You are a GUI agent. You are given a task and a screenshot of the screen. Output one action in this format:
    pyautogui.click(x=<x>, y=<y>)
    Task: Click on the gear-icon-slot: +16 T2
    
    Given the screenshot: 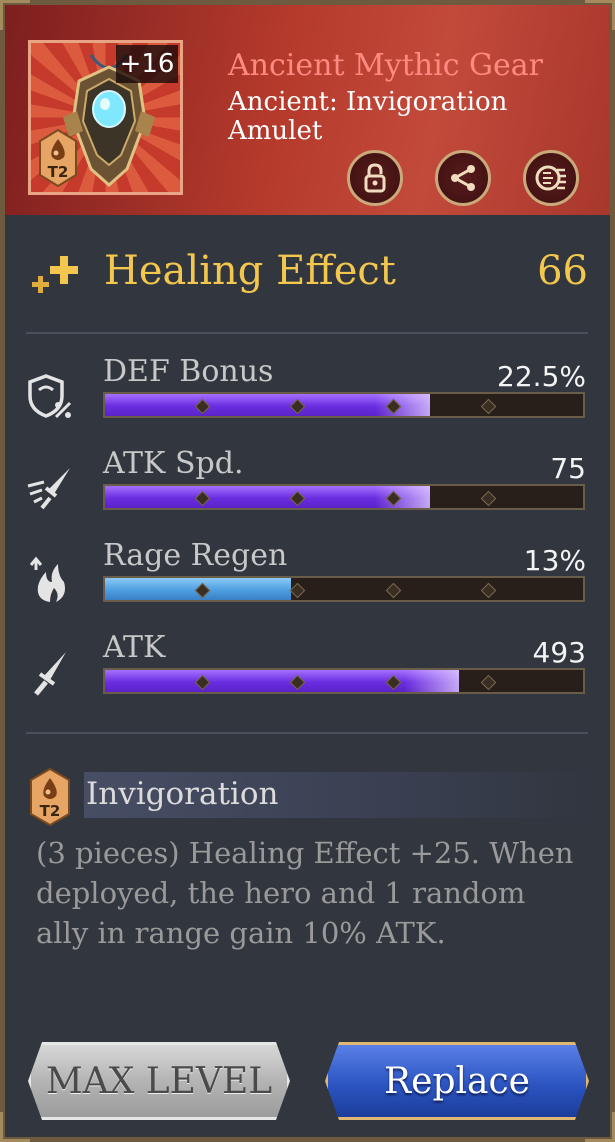 What is the action you would take?
    pyautogui.click(x=105, y=117)
    